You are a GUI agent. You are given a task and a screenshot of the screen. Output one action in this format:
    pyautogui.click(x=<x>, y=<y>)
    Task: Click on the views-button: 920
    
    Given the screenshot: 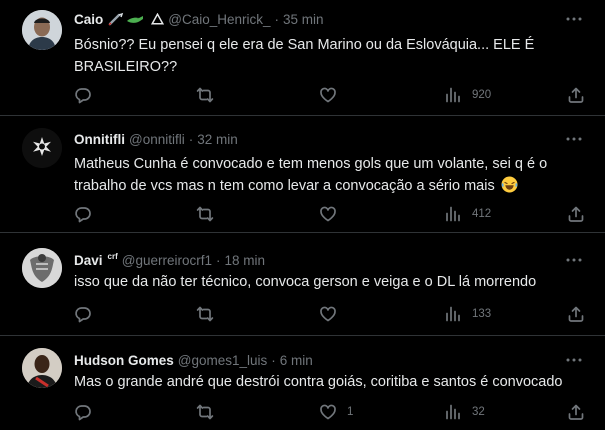 What is the action you would take?
    pyautogui.click(x=467, y=95)
    